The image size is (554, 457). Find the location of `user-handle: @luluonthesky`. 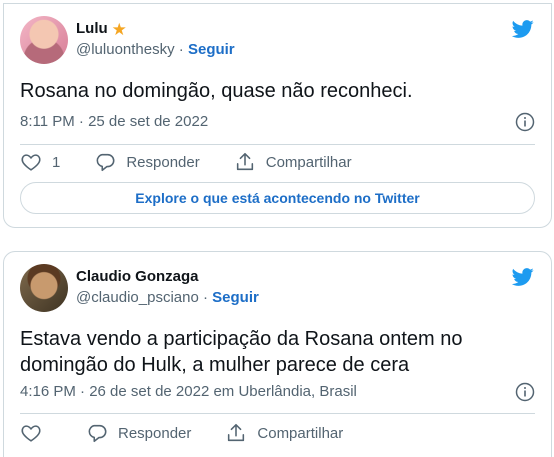

user-handle: @luluonthesky is located at coordinates (125, 49).